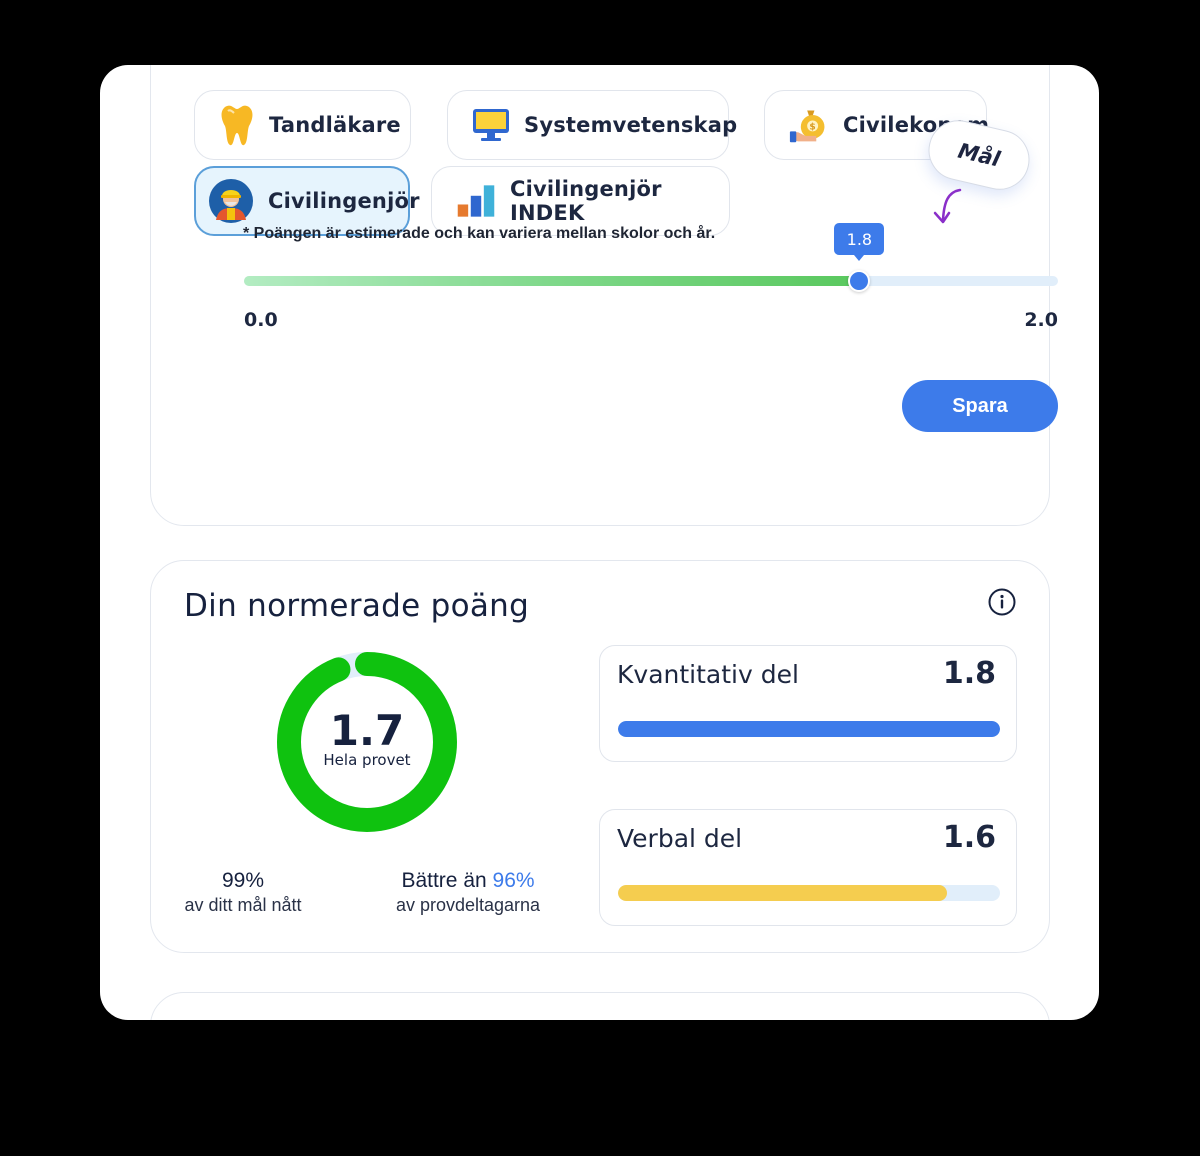  I want to click on slider-max-label: 2.0, so click(1041, 320).